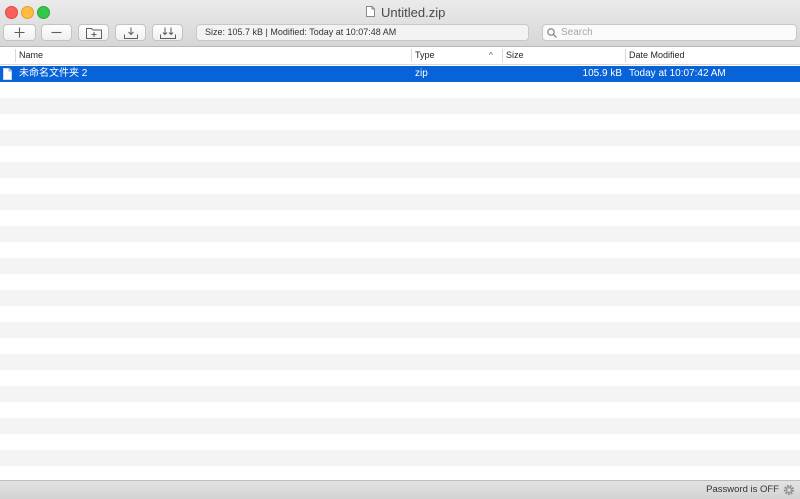 The height and width of the screenshot is (499, 800). What do you see at coordinates (657, 55) in the screenshot?
I see `column-header-date-modified: Date Modified` at bounding box center [657, 55].